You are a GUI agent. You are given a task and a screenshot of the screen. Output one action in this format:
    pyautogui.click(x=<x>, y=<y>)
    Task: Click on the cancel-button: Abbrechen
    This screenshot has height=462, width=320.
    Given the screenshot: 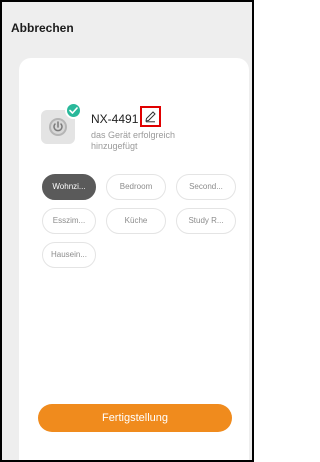 What is the action you would take?
    pyautogui.click(x=42, y=28)
    